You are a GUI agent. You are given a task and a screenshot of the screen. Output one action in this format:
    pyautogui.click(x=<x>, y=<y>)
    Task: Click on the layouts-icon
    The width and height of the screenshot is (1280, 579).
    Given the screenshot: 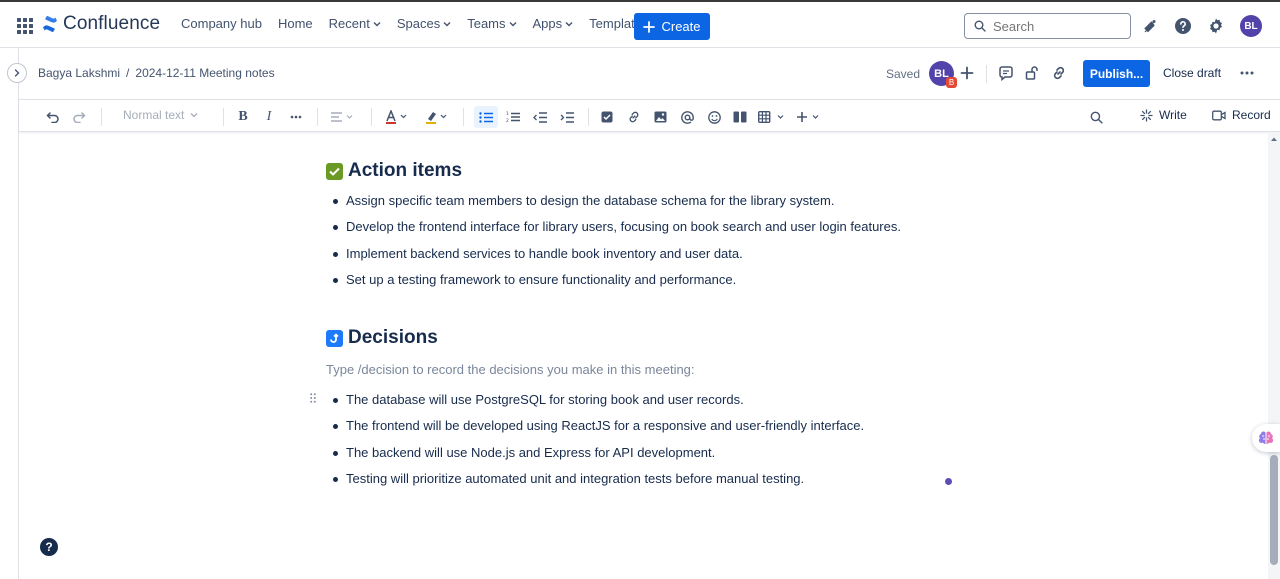 What is the action you would take?
    pyautogui.click(x=740, y=117)
    